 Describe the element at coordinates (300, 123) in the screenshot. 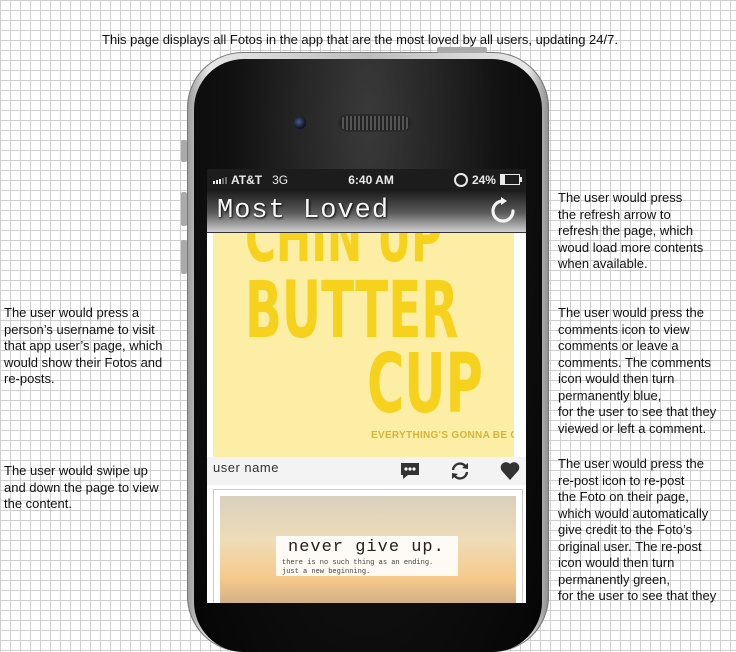

I see `front-camera` at that location.